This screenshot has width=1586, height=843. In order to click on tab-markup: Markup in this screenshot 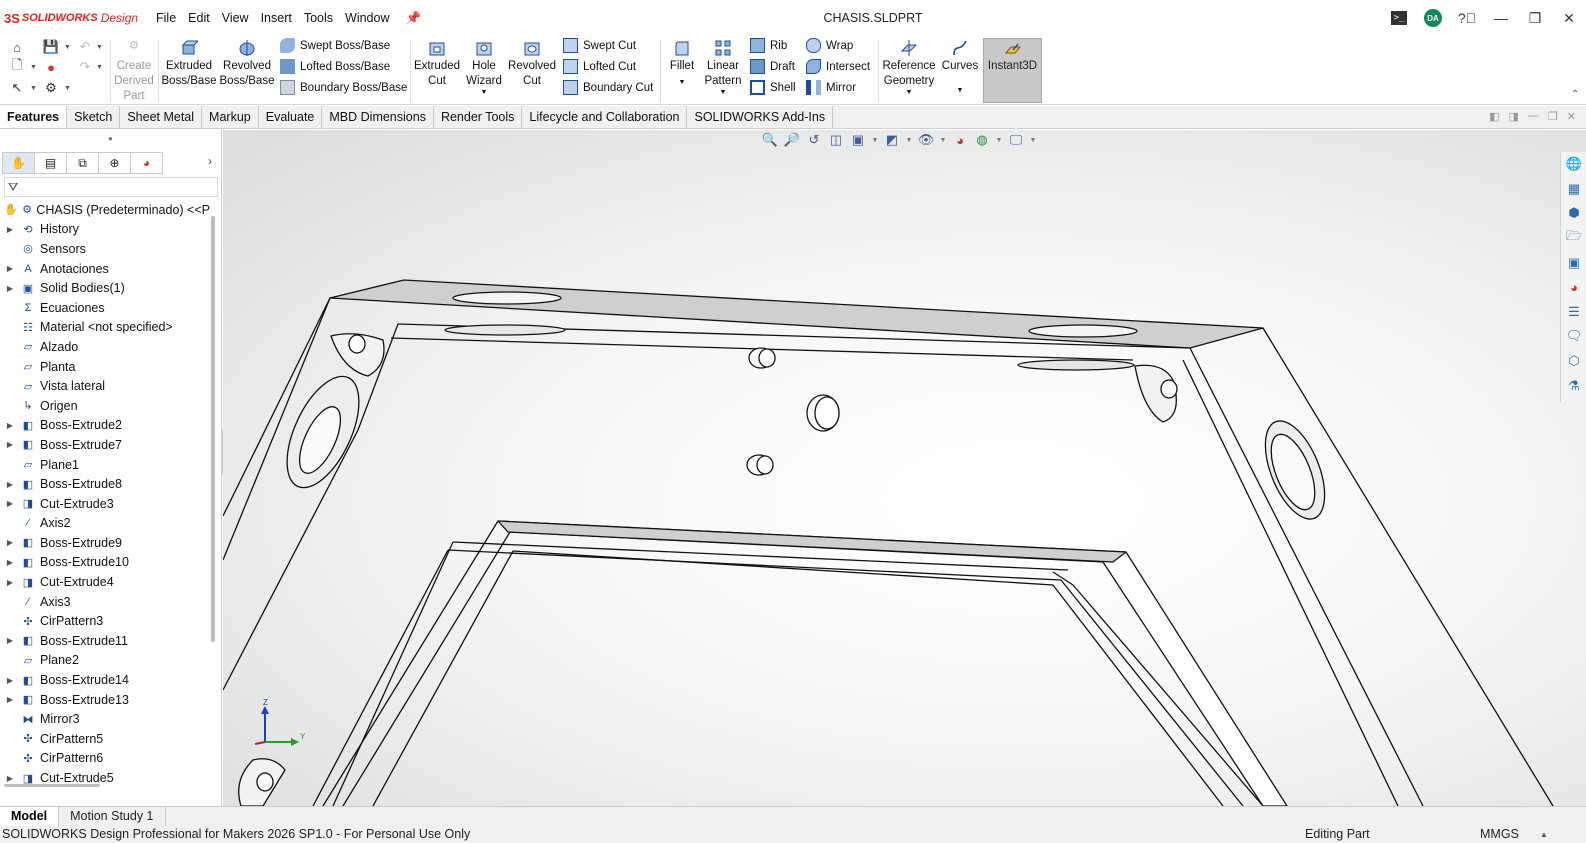, I will do `click(230, 117)`.